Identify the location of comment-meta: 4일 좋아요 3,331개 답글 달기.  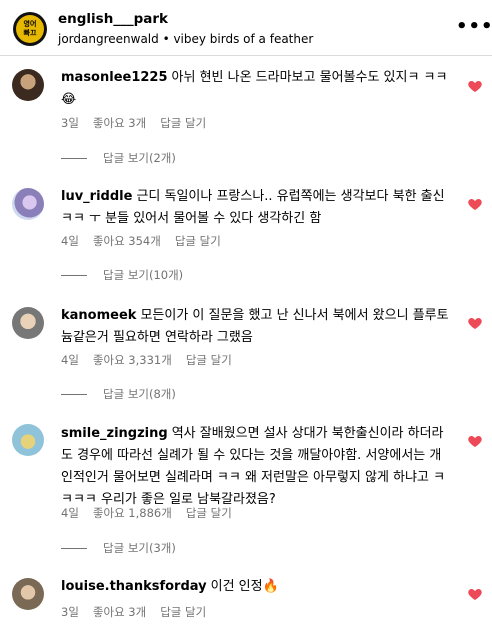
(153, 360).